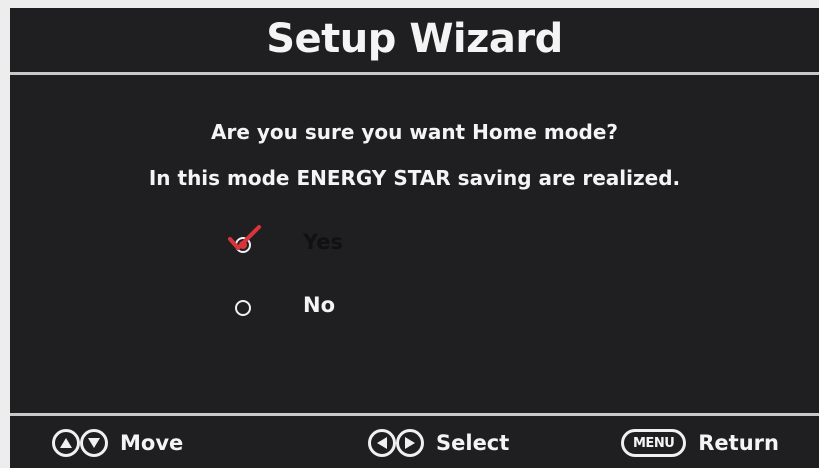  I want to click on hint-move: Move, so click(117, 443).